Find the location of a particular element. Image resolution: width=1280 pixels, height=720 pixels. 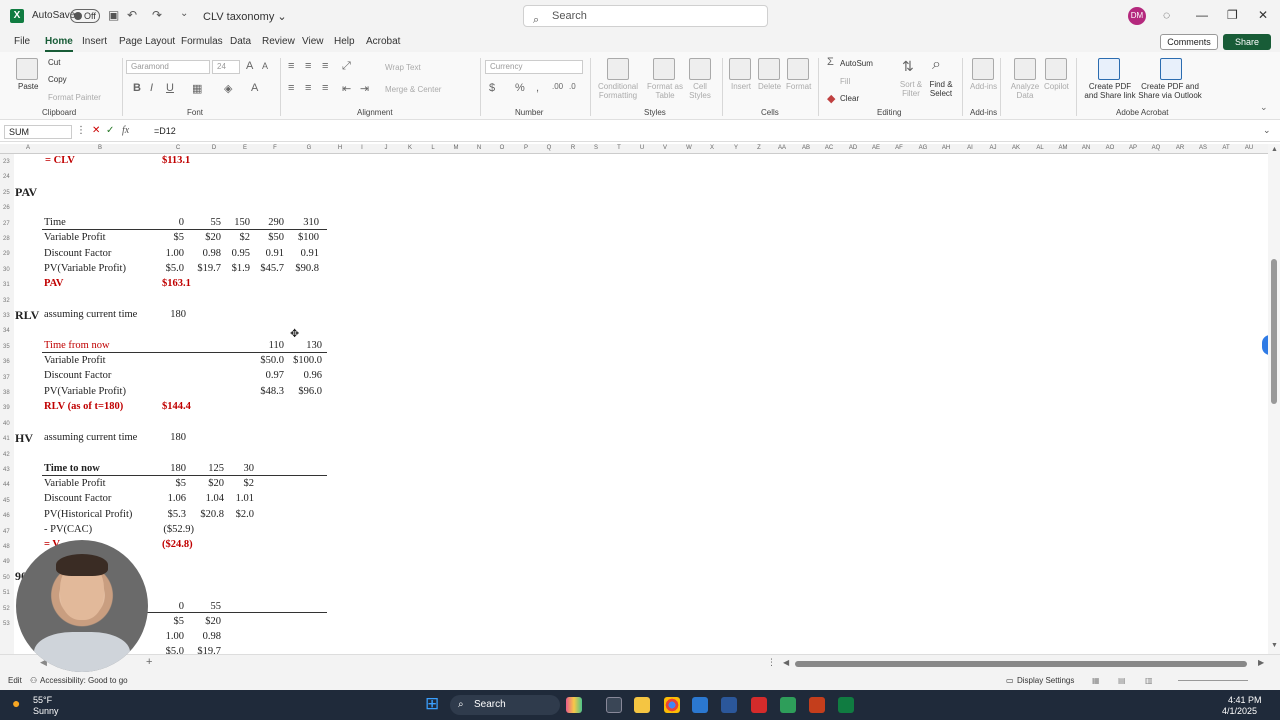

row-header-42: 42 is located at coordinates (6, 455).